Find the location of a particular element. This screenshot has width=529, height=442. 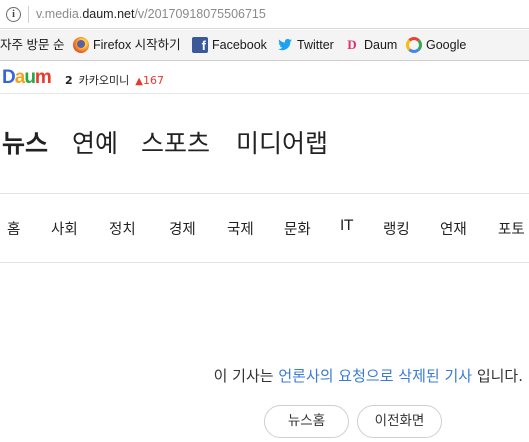

url-path: /v/20170918075506715 is located at coordinates (200, 14).